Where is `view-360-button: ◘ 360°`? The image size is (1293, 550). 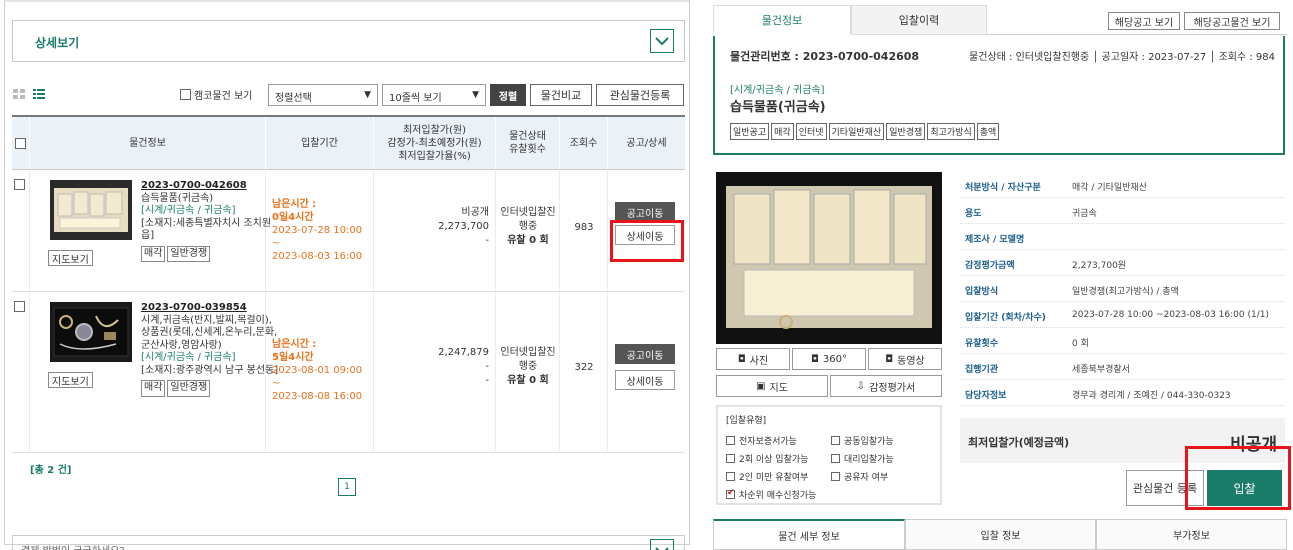
view-360-button: ◘ 360° is located at coordinates (829, 359).